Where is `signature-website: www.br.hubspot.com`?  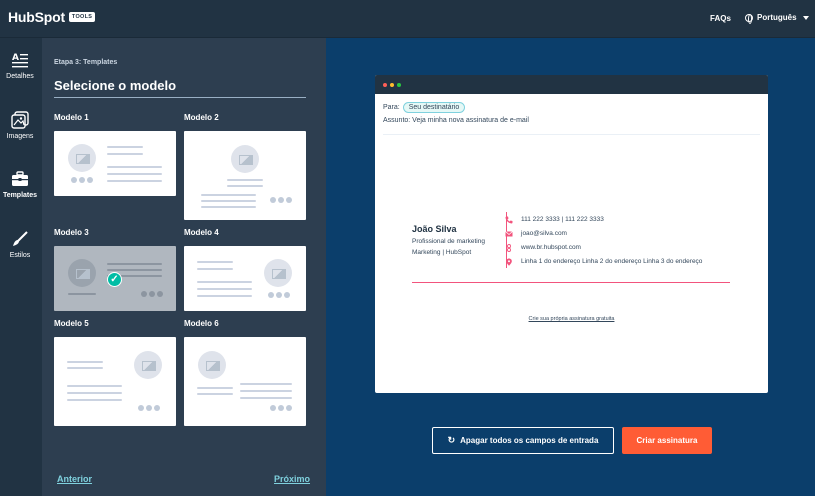 signature-website: www.br.hubspot.com is located at coordinates (544, 248).